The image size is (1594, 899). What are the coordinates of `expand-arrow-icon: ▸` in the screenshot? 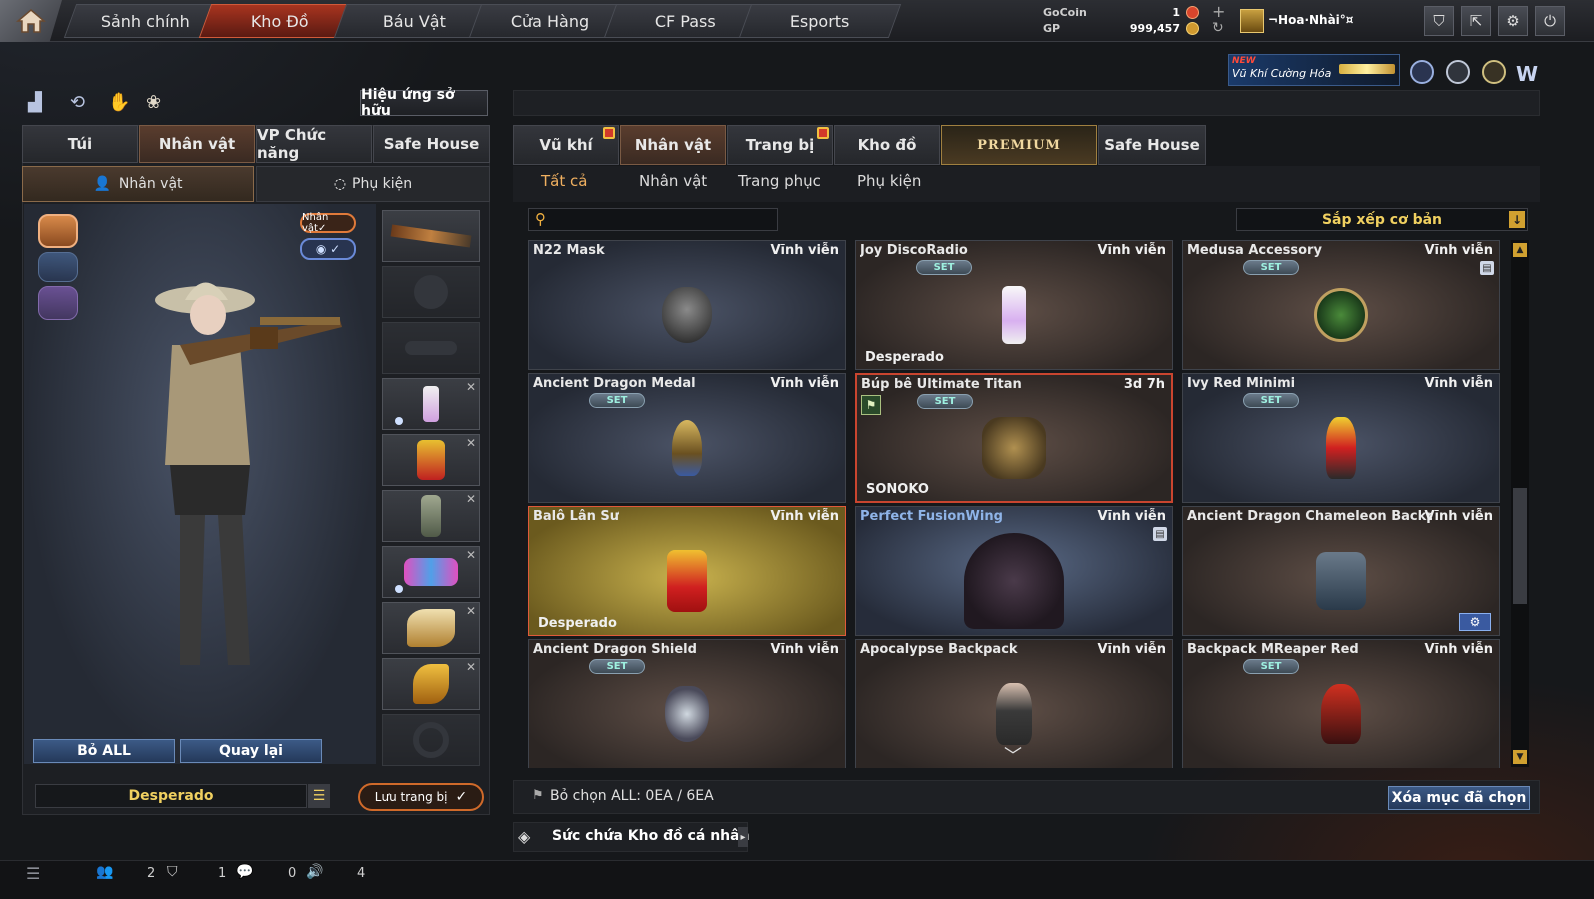 It's located at (743, 837).